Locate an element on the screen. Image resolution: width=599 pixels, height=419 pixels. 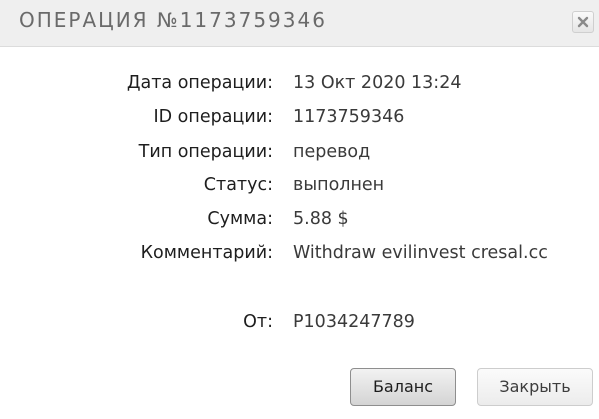
close-button is located at coordinates (583, 22).